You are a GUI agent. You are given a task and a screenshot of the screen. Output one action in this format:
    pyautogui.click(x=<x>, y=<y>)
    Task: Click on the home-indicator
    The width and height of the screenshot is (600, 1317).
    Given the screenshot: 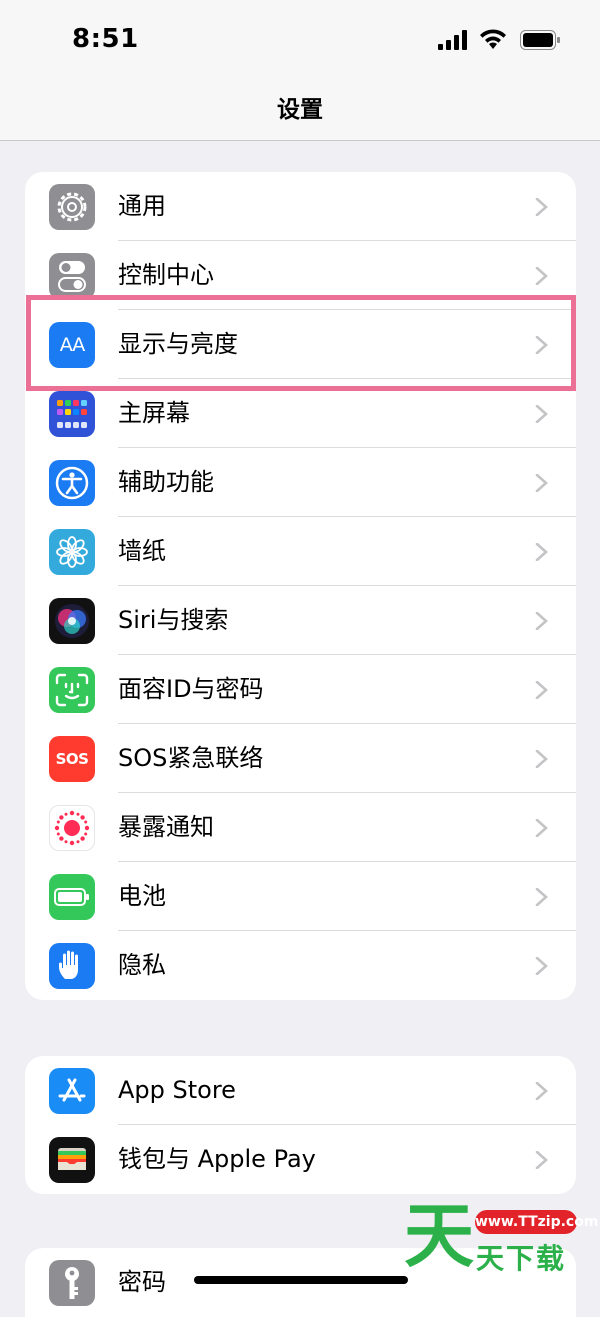 What is the action you would take?
    pyautogui.click(x=301, y=1280)
    